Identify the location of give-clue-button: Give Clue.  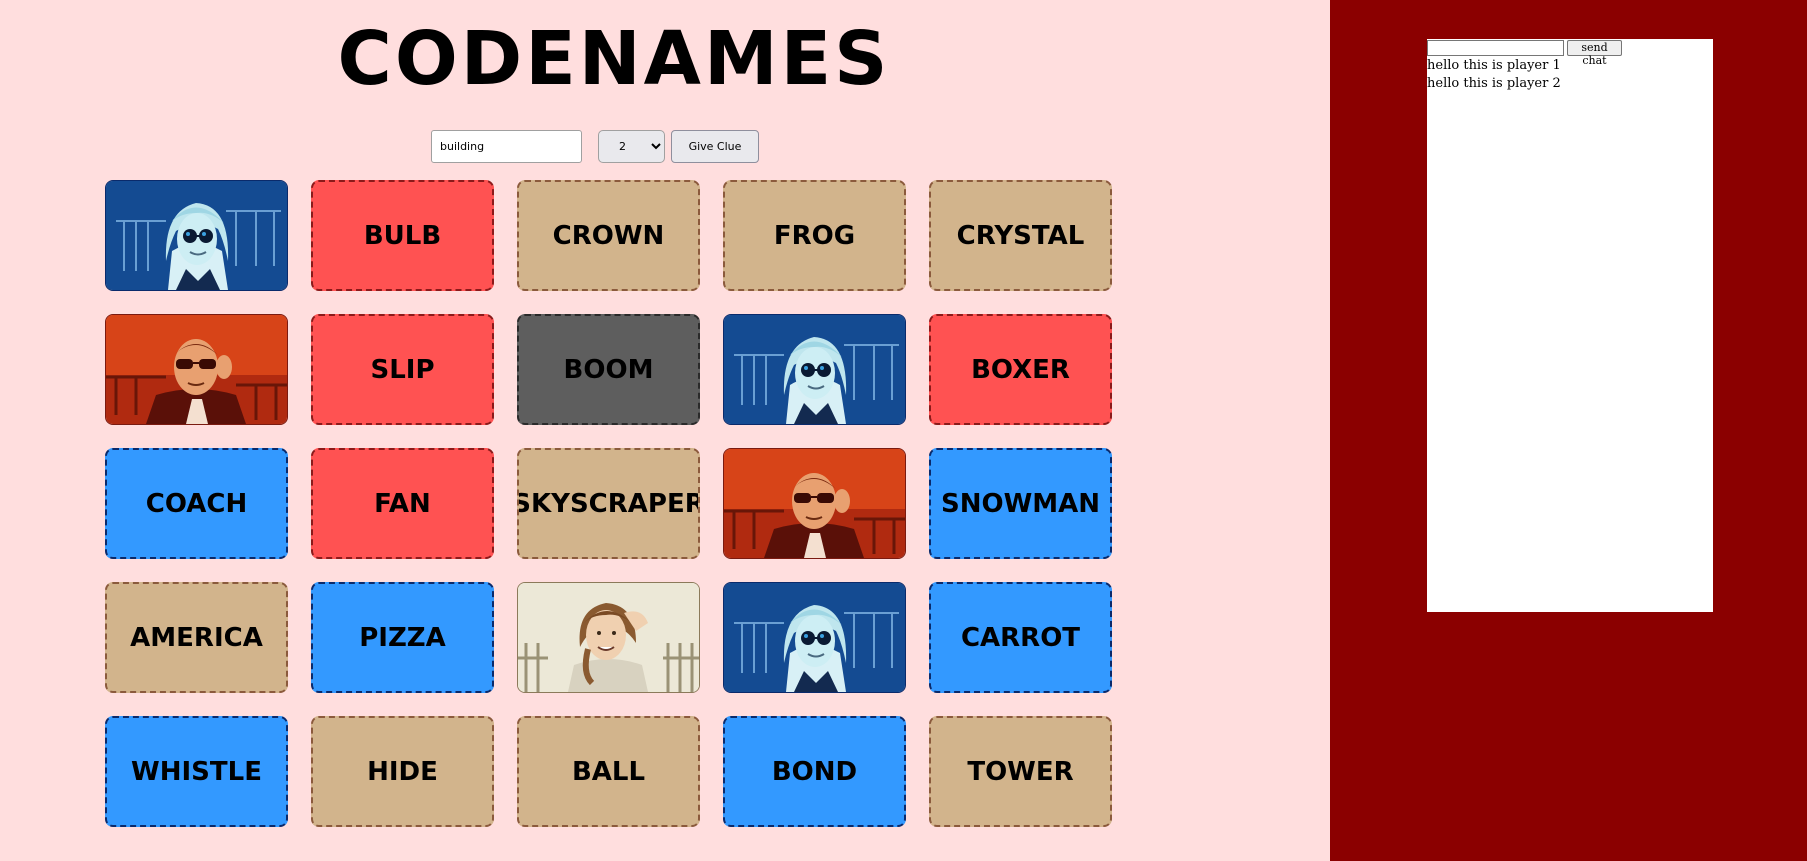
(715, 146).